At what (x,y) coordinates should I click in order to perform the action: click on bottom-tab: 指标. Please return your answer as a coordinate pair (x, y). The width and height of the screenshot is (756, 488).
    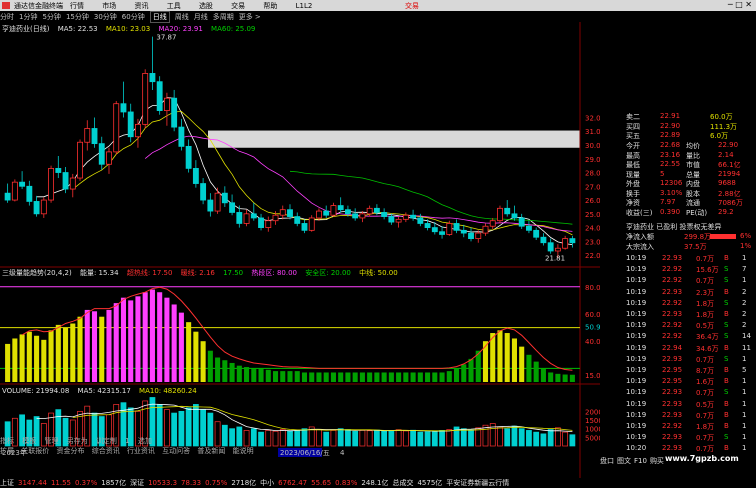
    Looking at the image, I should click on (7, 441).